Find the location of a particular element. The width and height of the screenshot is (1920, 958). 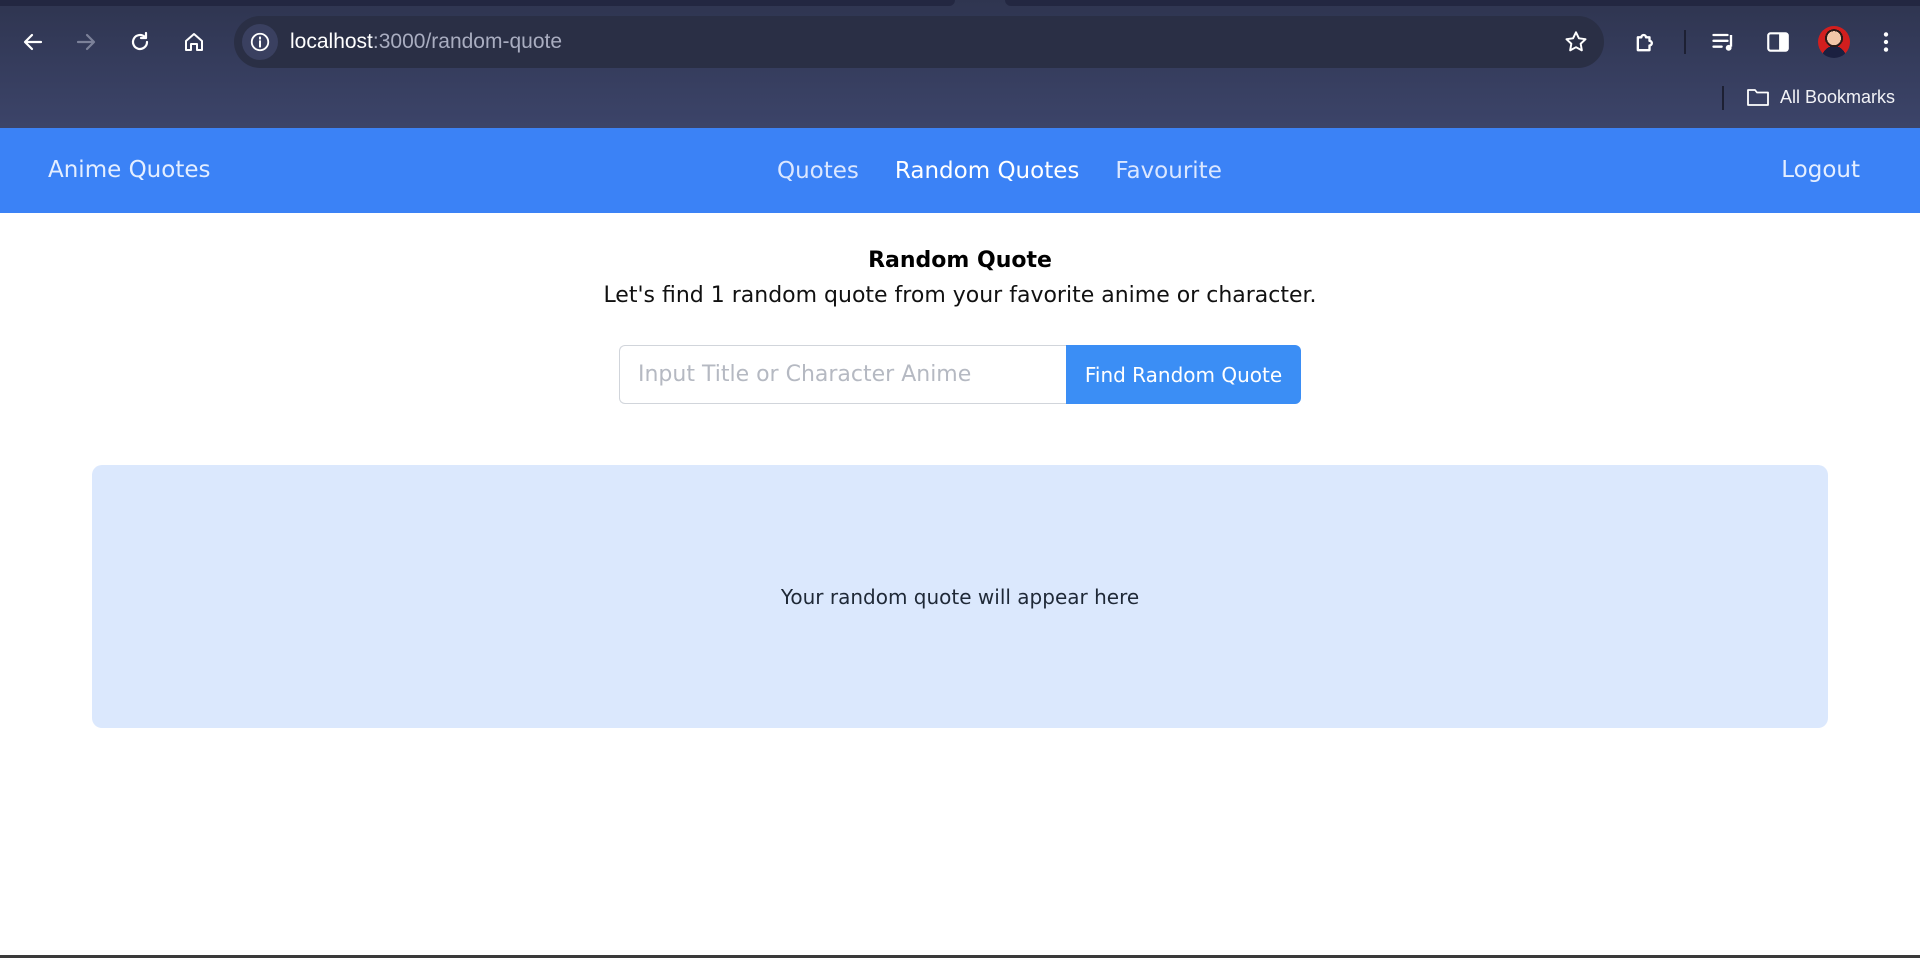

site-info-icon is located at coordinates (260, 42).